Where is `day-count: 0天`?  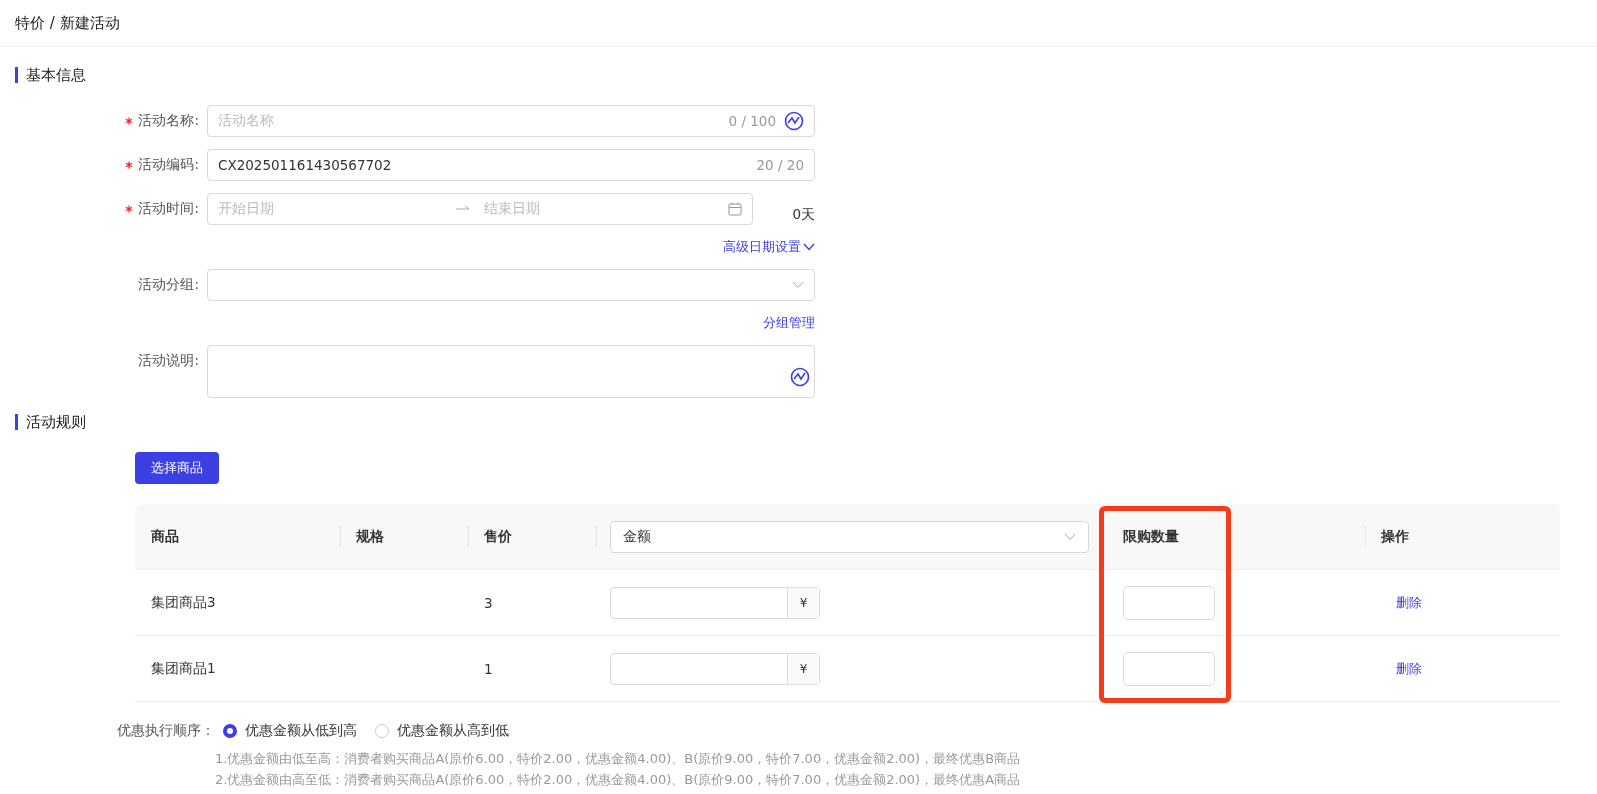 day-count: 0天 is located at coordinates (803, 214).